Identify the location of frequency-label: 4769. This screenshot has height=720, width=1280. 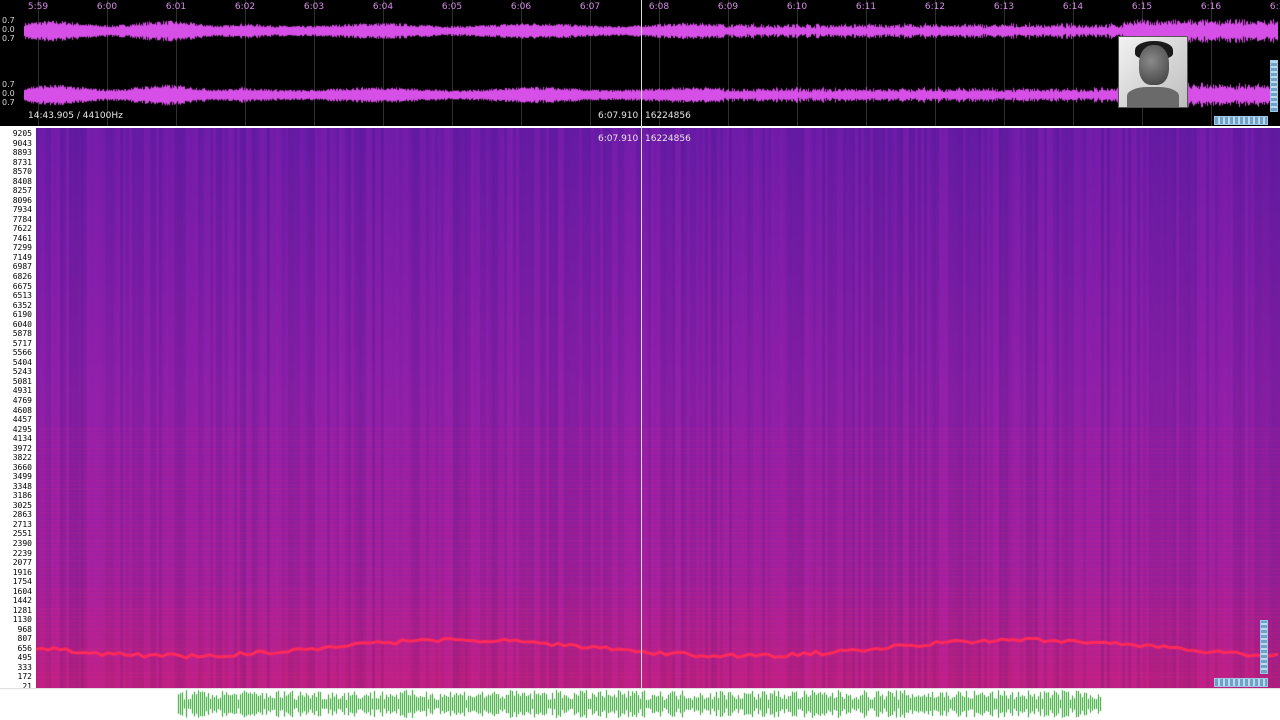
(22, 400).